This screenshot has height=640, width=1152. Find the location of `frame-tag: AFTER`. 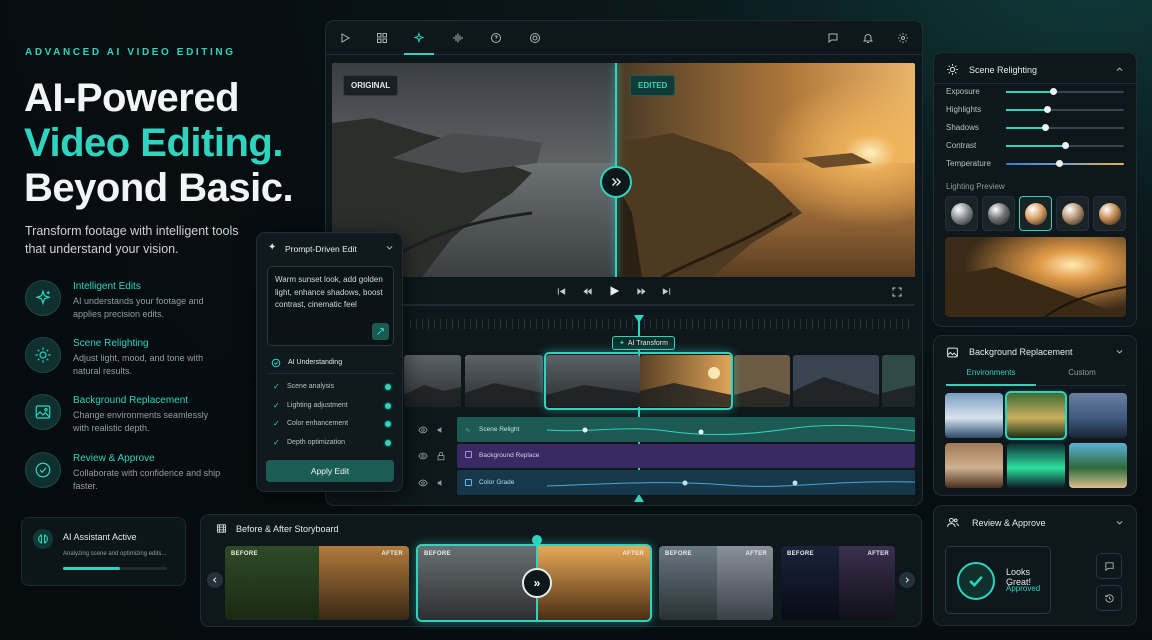

frame-tag: AFTER is located at coordinates (392, 554).